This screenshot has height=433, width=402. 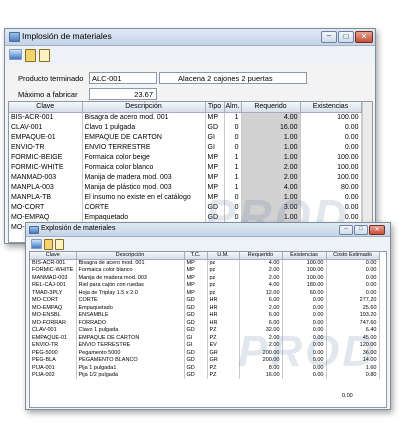 What do you see at coordinates (353, 353) in the screenshot?
I see `explosion-cell: 36.00` at bounding box center [353, 353].